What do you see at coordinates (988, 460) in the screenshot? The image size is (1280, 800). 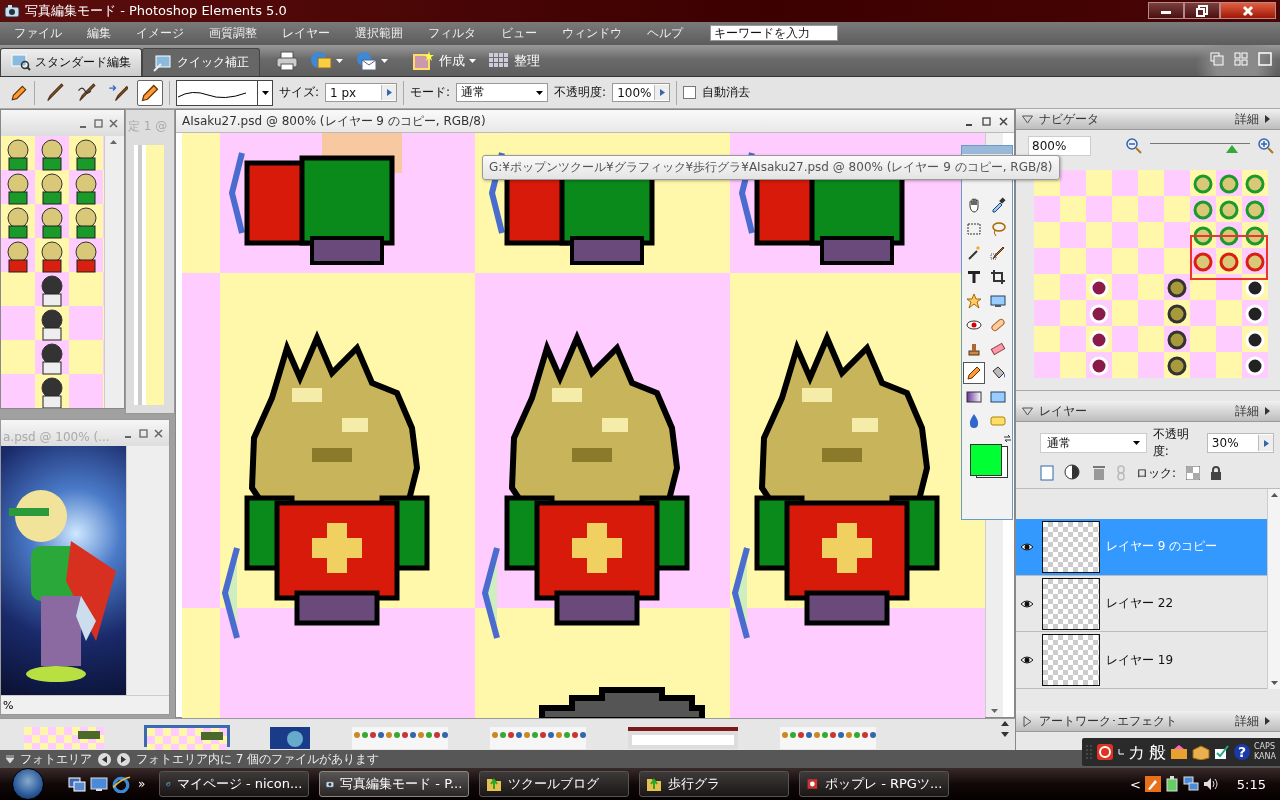 I see `color-swatches` at bounding box center [988, 460].